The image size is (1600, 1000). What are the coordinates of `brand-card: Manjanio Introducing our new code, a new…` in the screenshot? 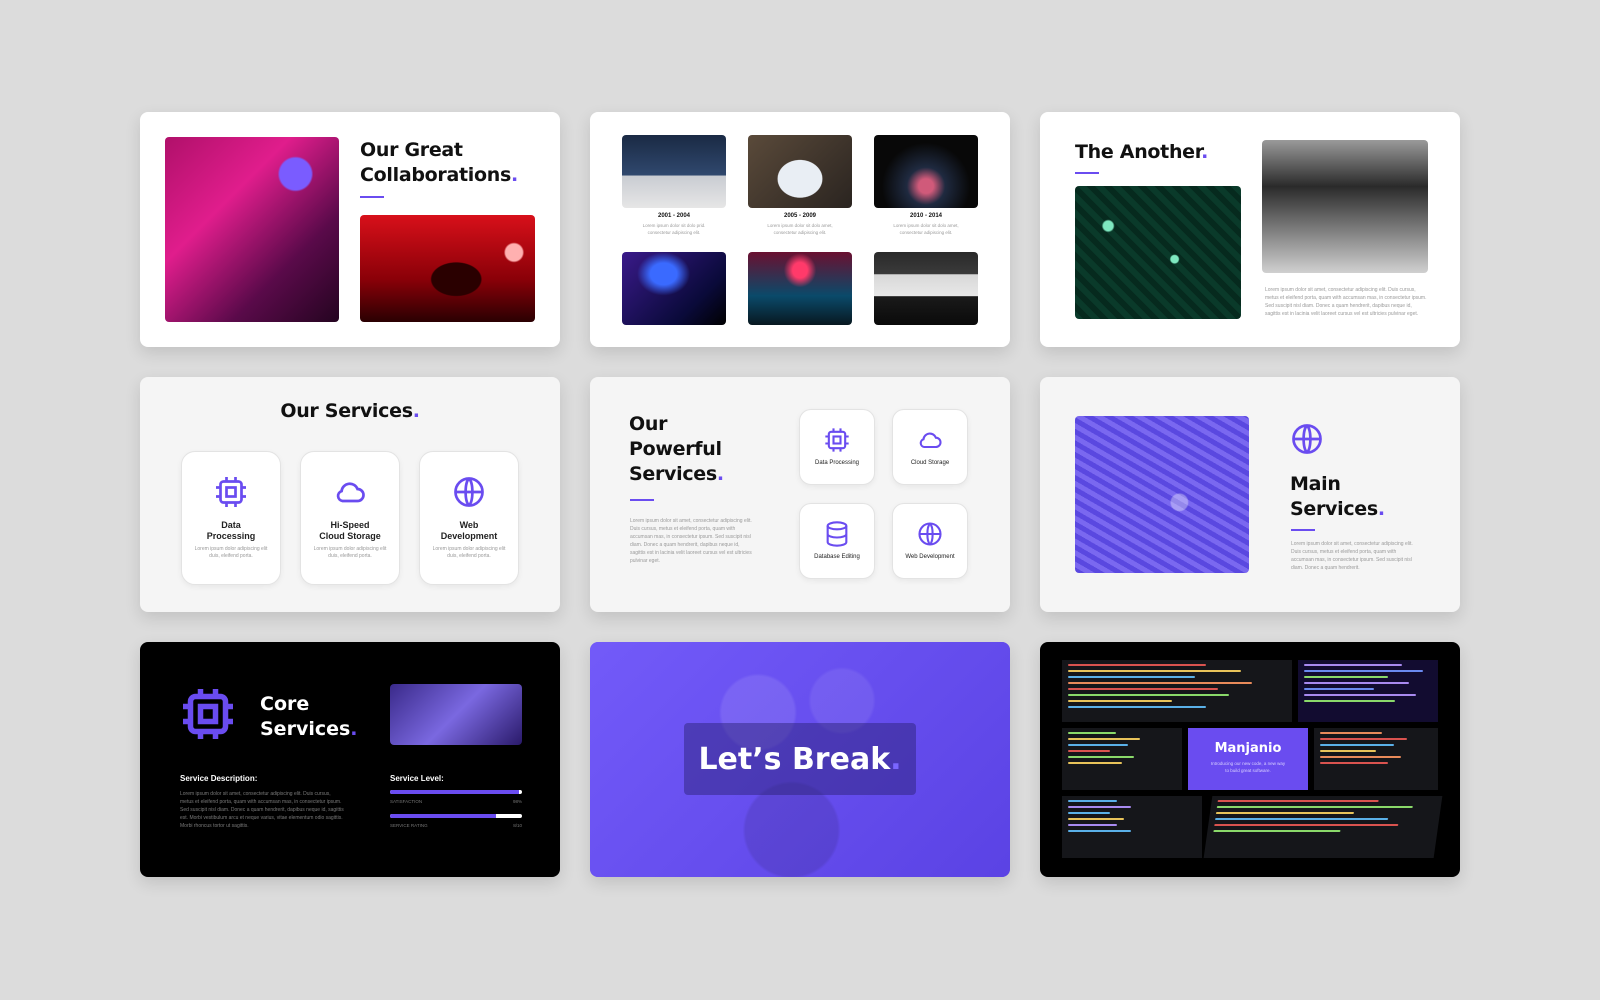 It's located at (1248, 759).